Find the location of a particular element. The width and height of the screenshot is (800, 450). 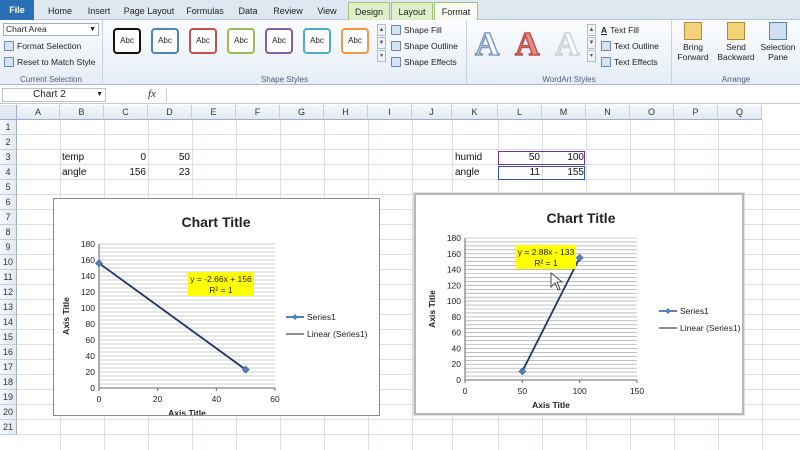

styles-more: ▾ is located at coordinates (381, 56).